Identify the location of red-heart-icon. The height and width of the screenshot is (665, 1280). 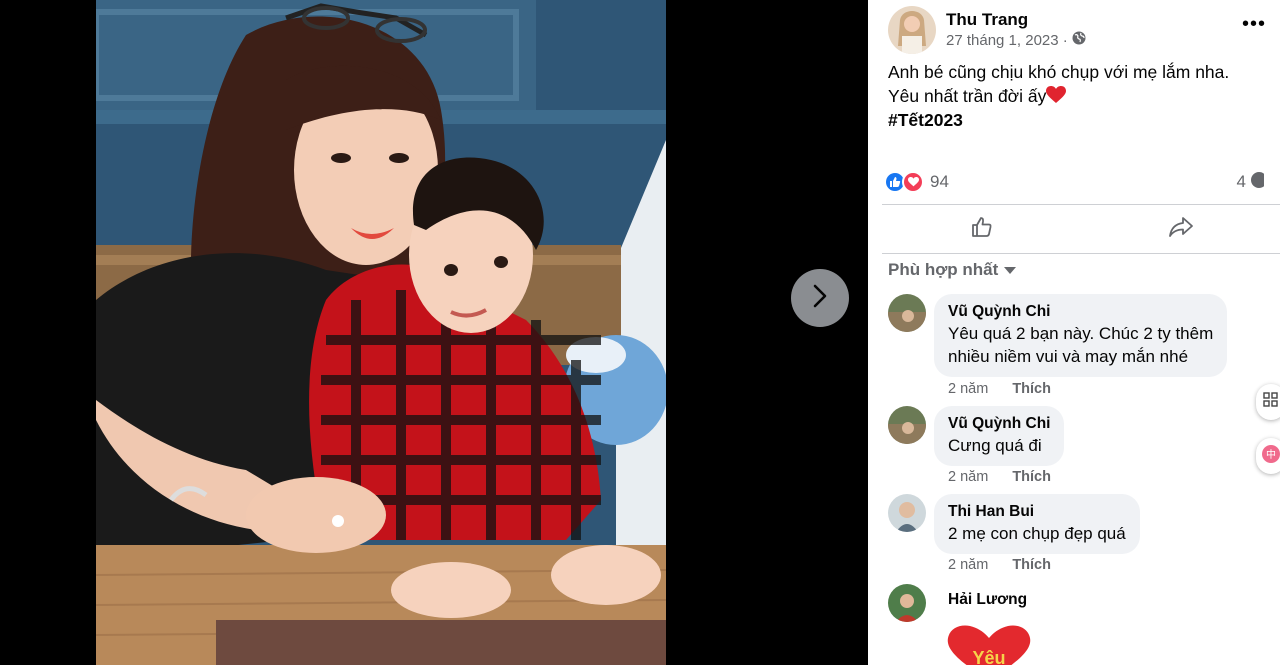
(1056, 96).